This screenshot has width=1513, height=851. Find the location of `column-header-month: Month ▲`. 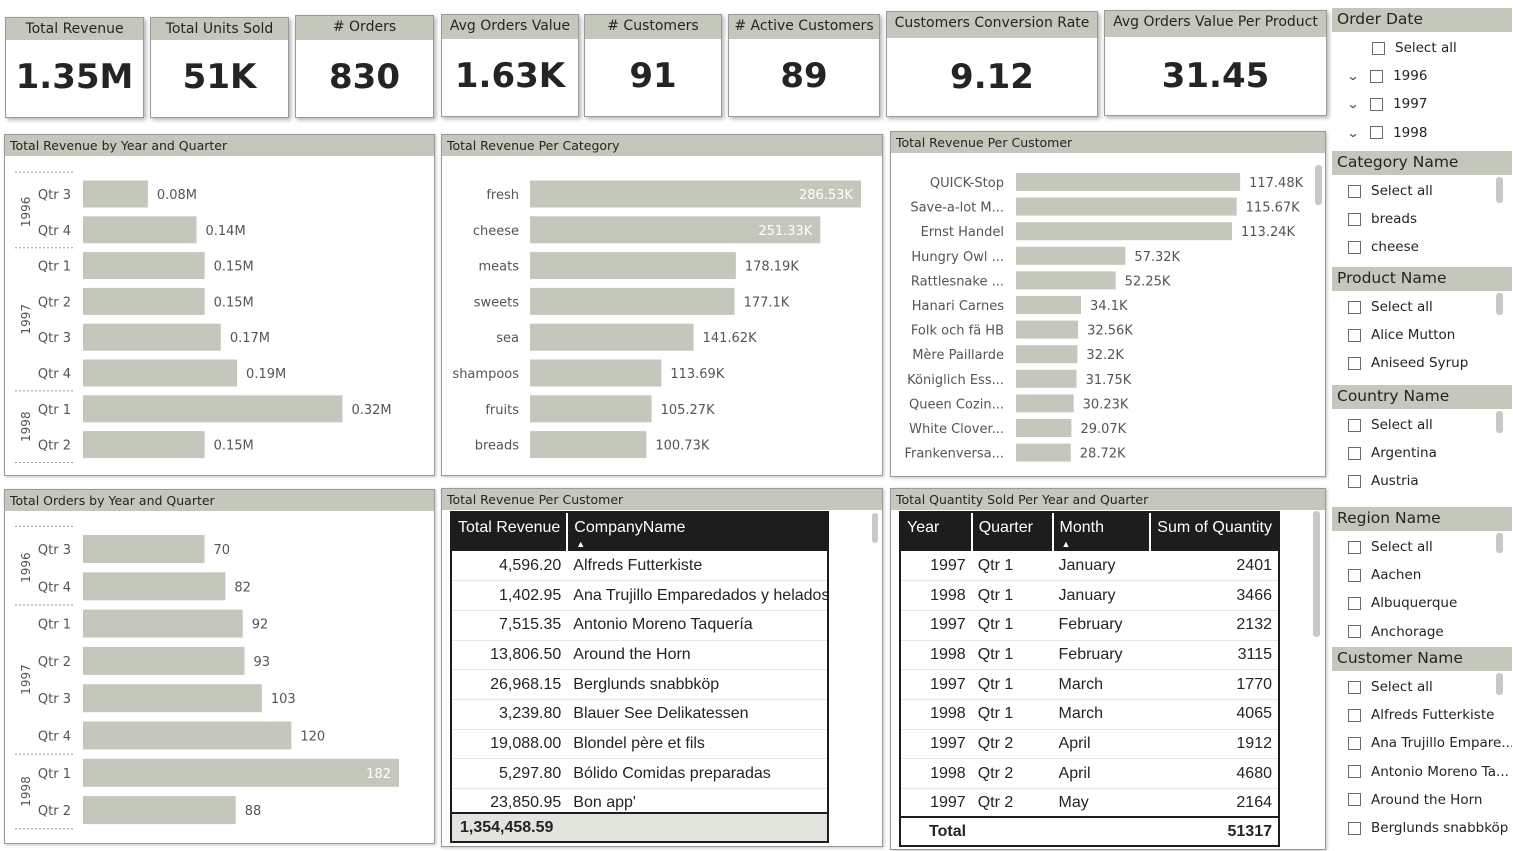

column-header-month: Month ▲ is located at coordinates (1102, 532).